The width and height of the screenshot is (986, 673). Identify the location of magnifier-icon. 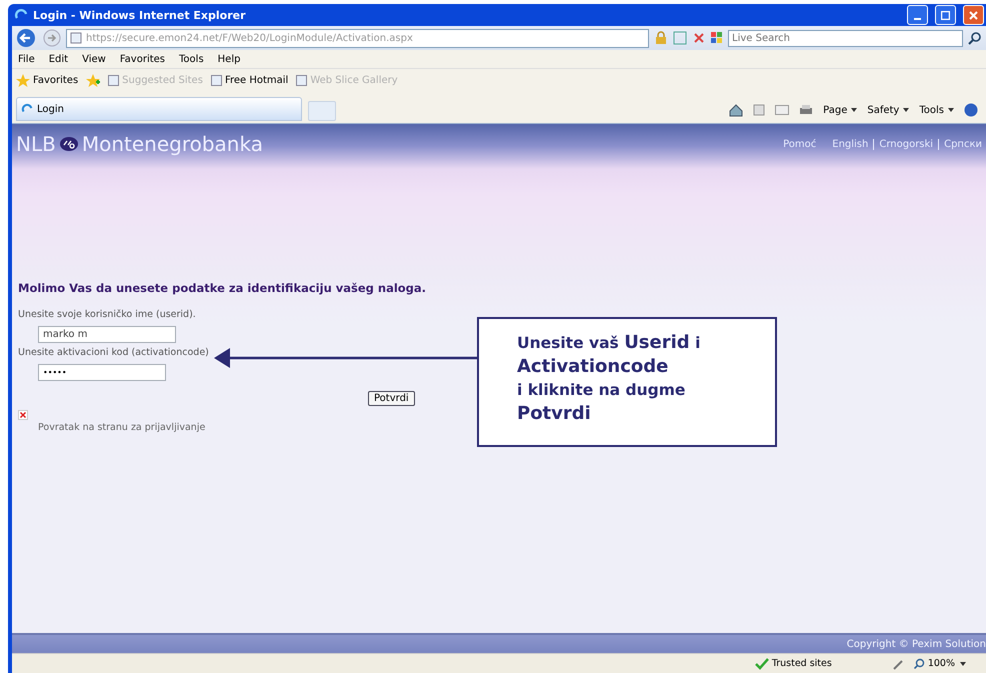
(919, 663).